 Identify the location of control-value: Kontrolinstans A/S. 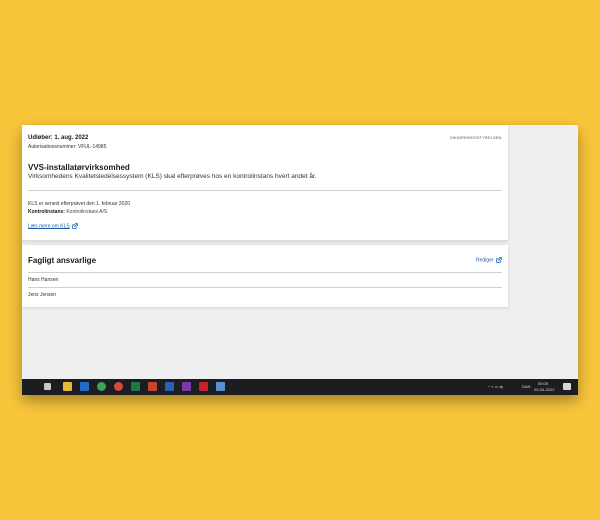
(87, 212).